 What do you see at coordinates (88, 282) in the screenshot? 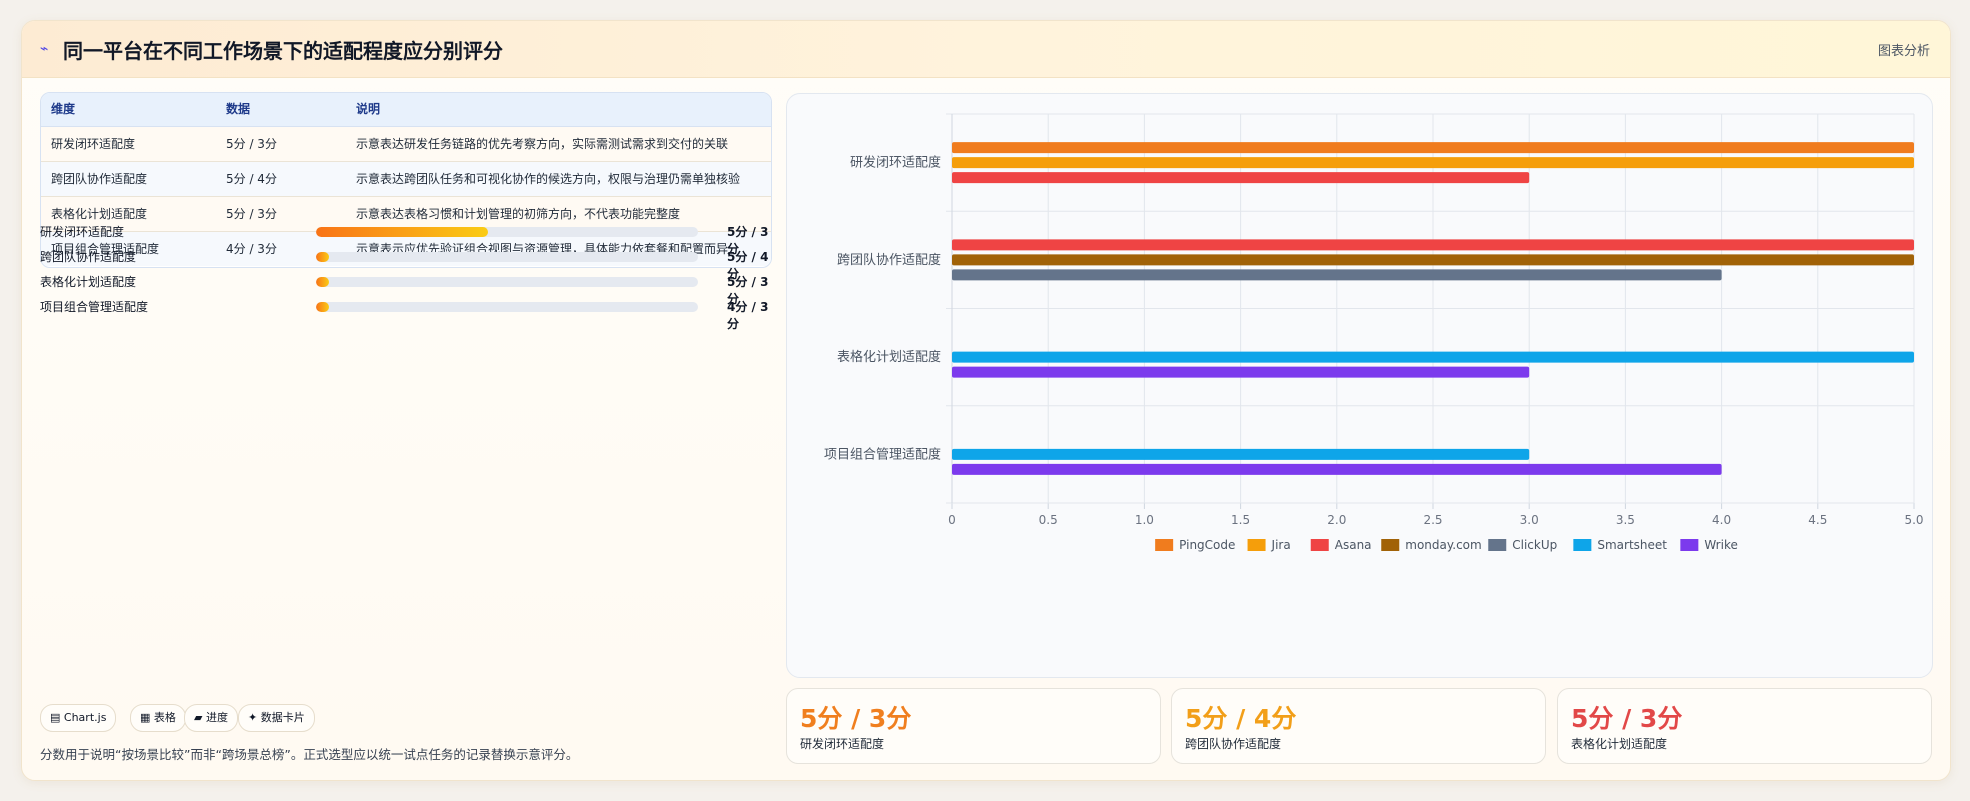
I see `progress-label: 表格化计划适配度` at bounding box center [88, 282].